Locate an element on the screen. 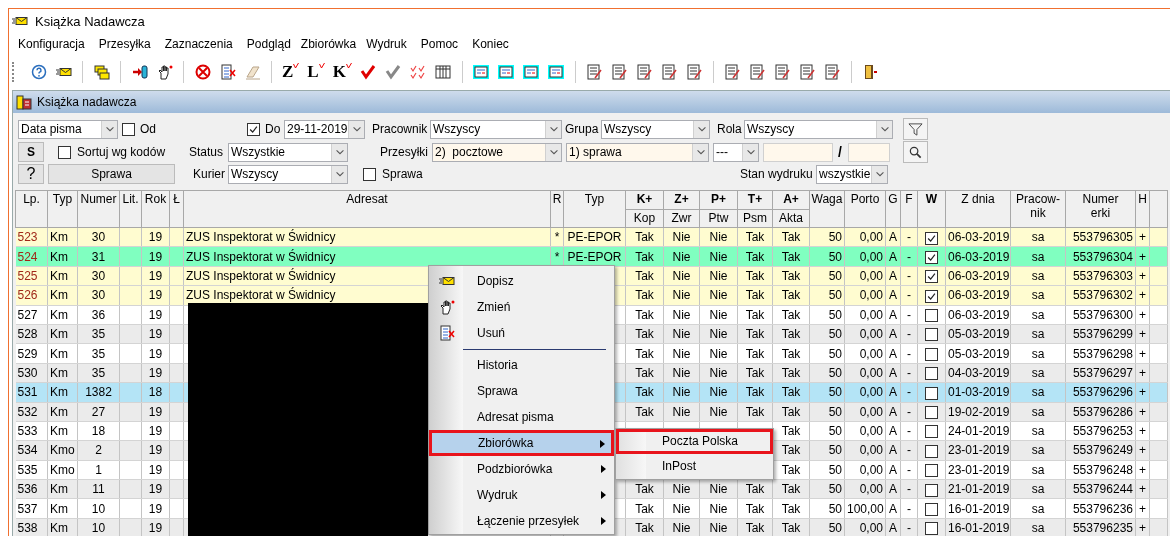 The image size is (1170, 536). column-header: Pracow- nik is located at coordinates (1038, 209).